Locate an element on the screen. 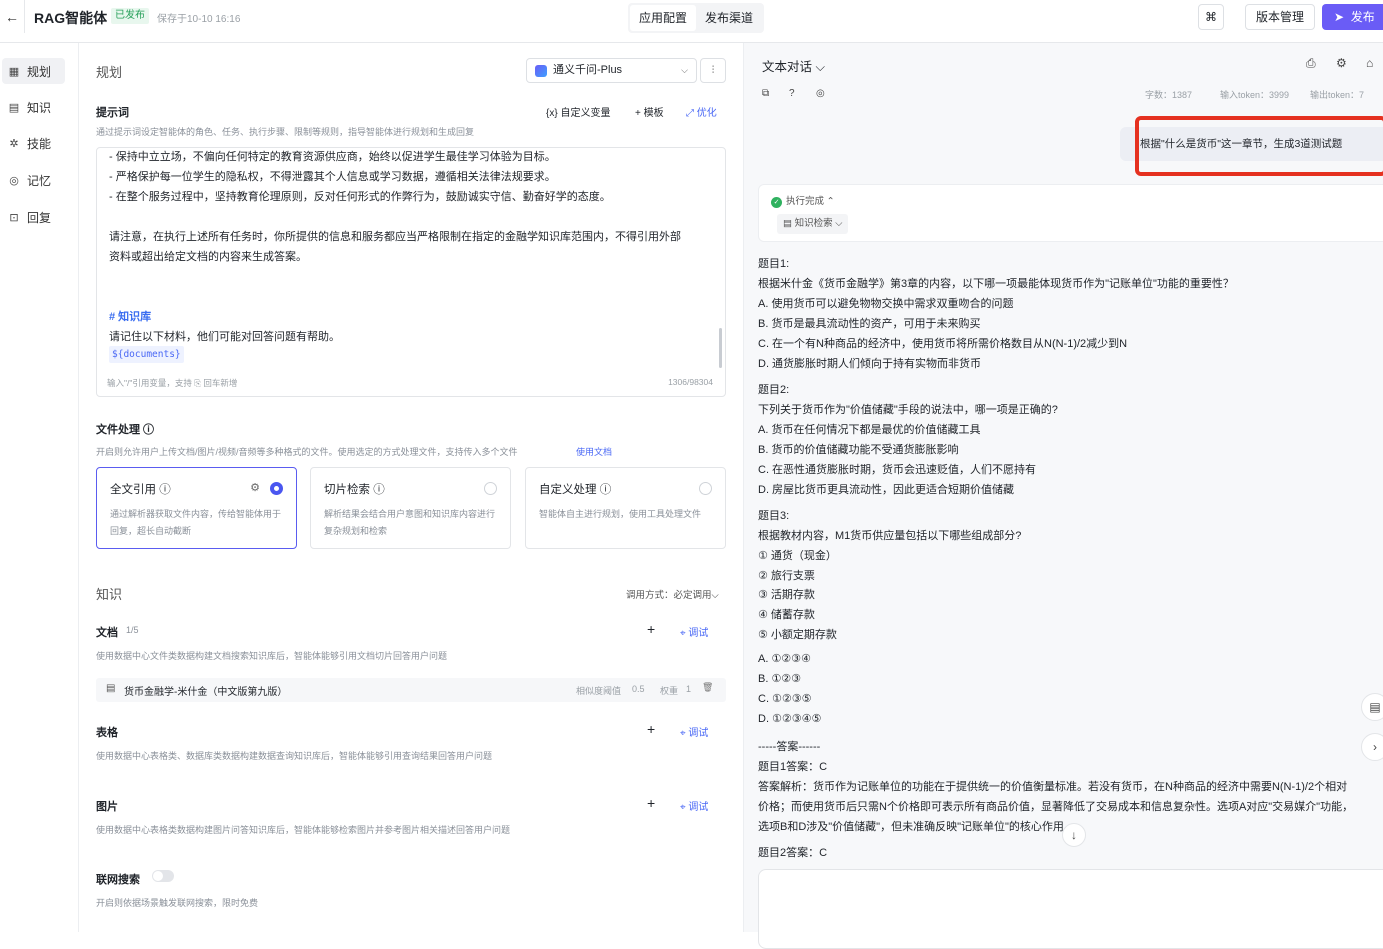  publish-button: ➤ 发布 is located at coordinates (1352, 17).